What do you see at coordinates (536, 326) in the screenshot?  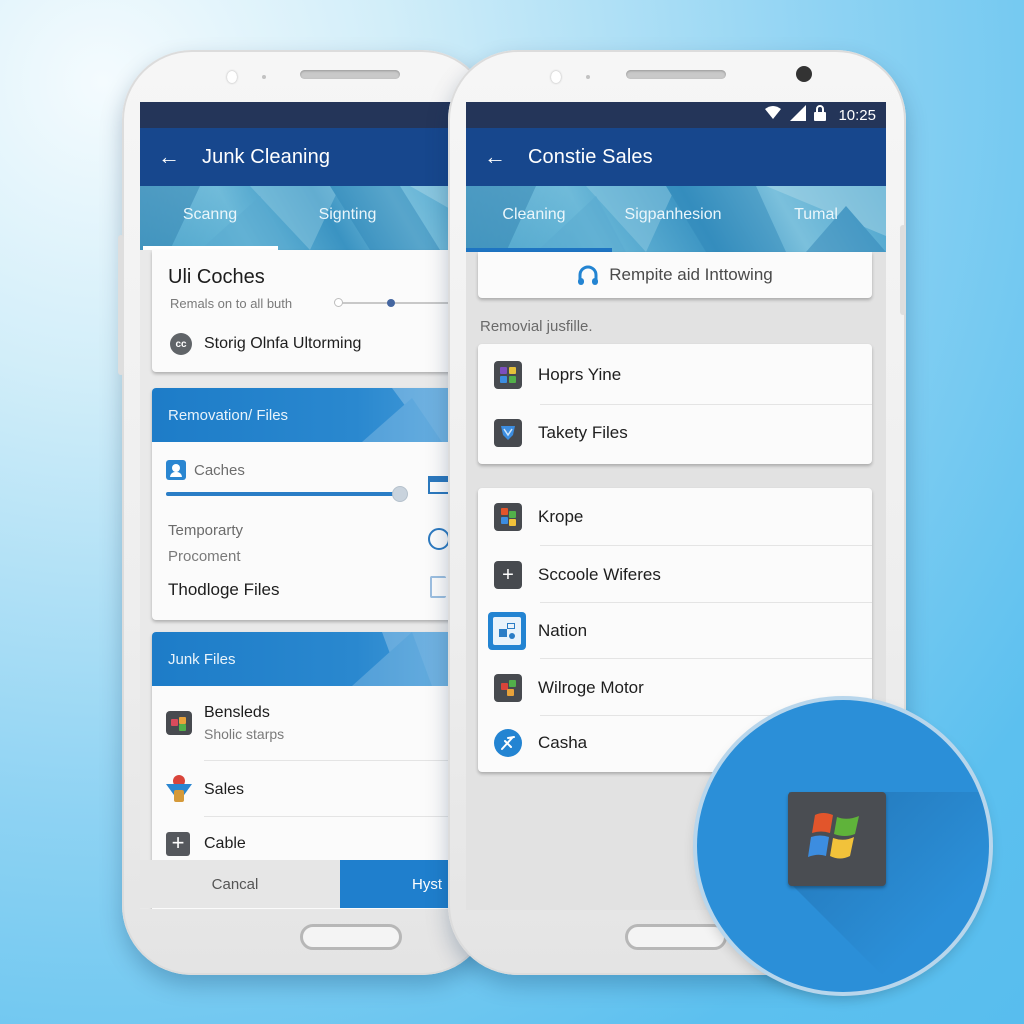 I see `section-label: Removial jusfille.` at bounding box center [536, 326].